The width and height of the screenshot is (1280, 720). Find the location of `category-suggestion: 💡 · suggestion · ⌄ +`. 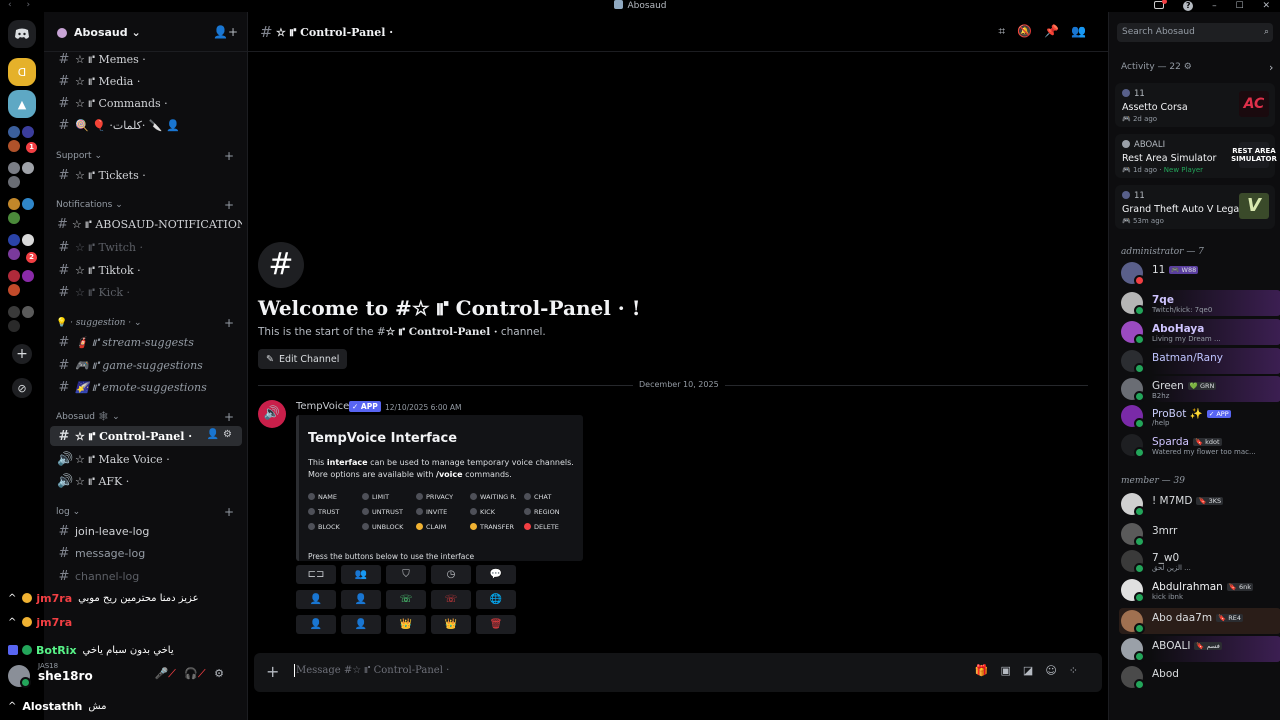

category-suggestion: 💡 · suggestion · ⌄ + is located at coordinates (149, 323).